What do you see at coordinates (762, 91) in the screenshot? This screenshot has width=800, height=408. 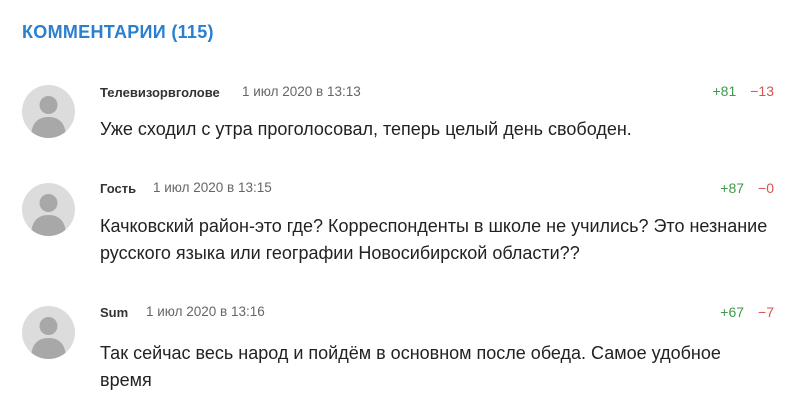 I see `downvote-button: −13` at bounding box center [762, 91].